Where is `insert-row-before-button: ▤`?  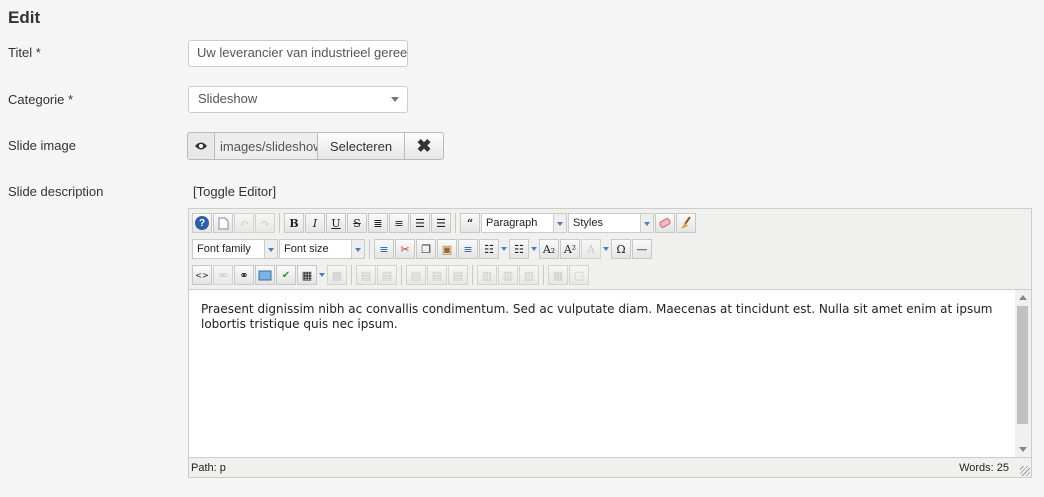 insert-row-before-button: ▤ is located at coordinates (416, 275).